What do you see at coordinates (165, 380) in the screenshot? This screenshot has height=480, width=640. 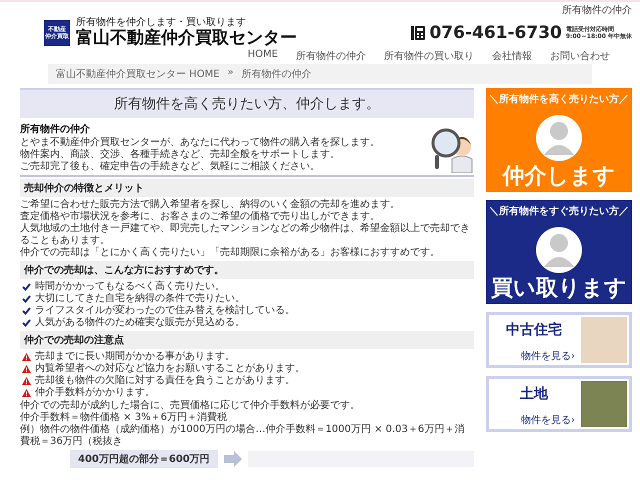 I see `list-item-text: 売却後も物件の欠陥に対する責任を負うことがあります。` at bounding box center [165, 380].